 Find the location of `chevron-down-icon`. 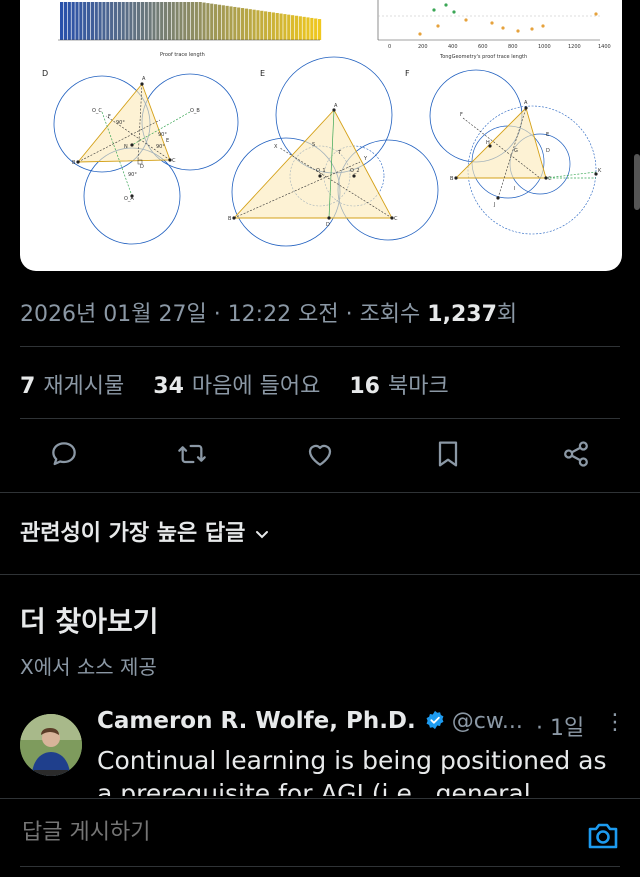

chevron-down-icon is located at coordinates (262, 534).